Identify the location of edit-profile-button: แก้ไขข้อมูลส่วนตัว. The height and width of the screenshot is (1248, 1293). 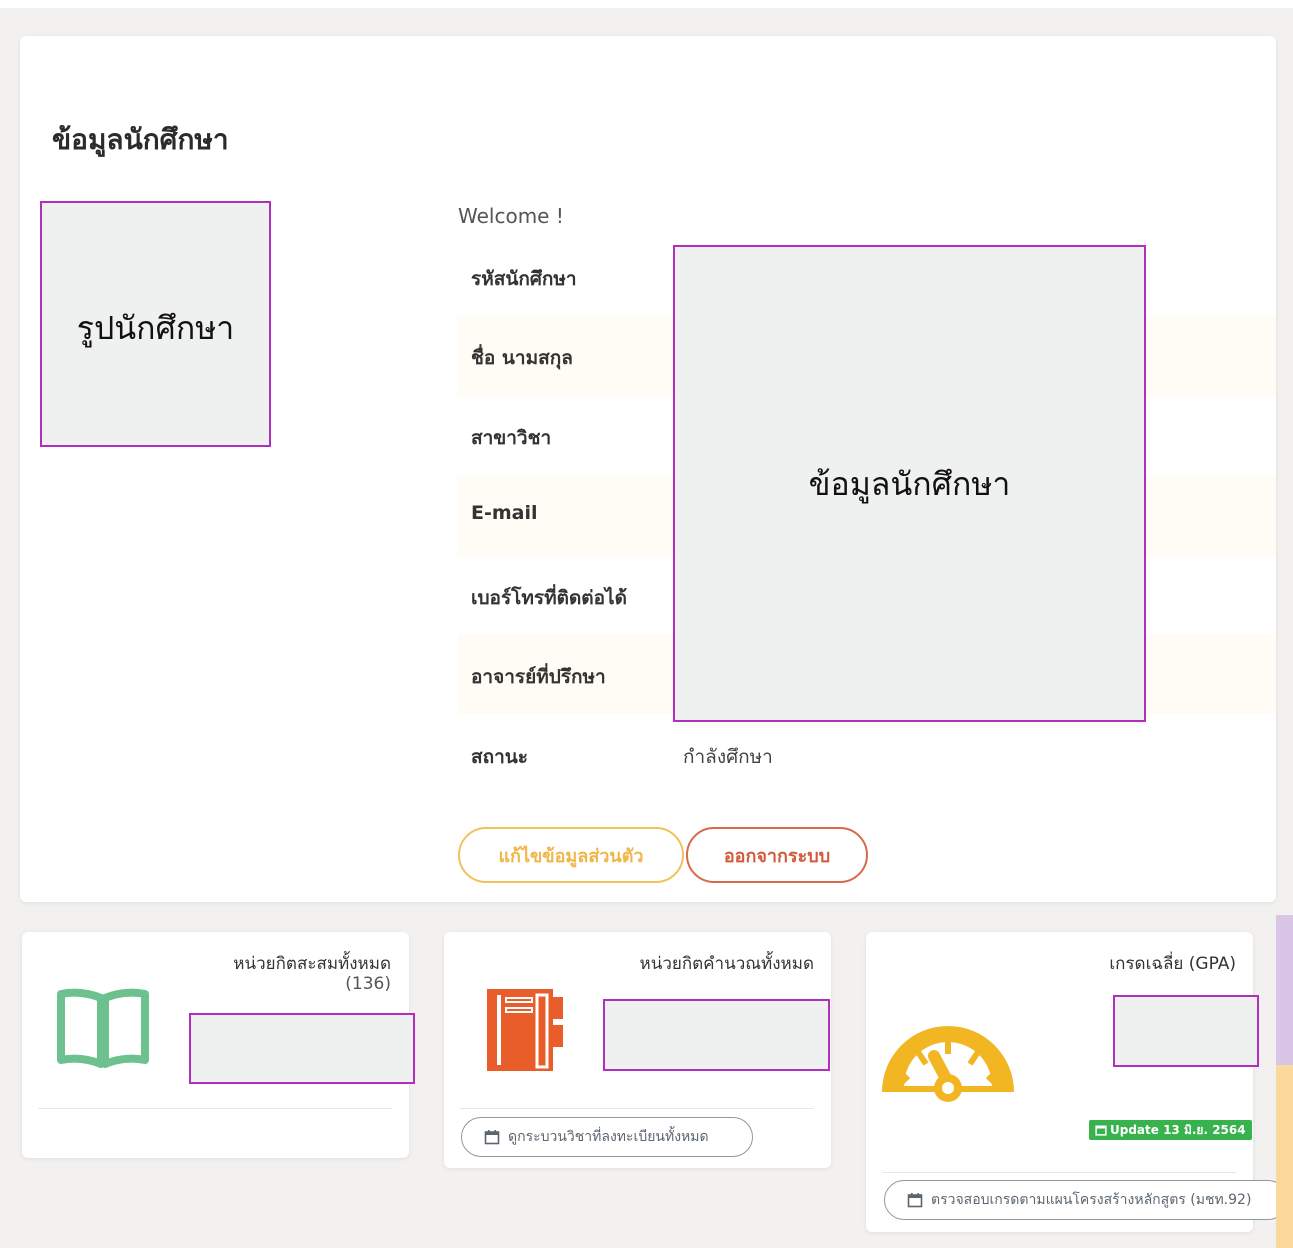
(571, 855).